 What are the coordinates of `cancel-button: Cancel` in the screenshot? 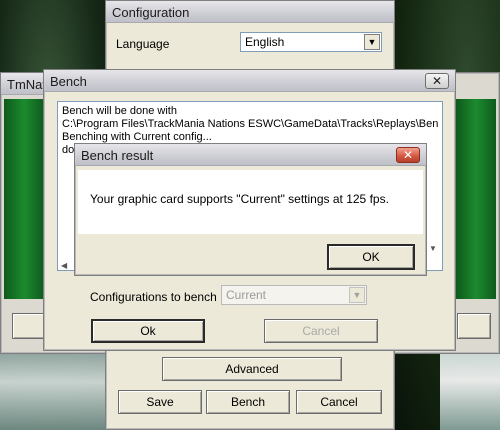 It's located at (339, 402).